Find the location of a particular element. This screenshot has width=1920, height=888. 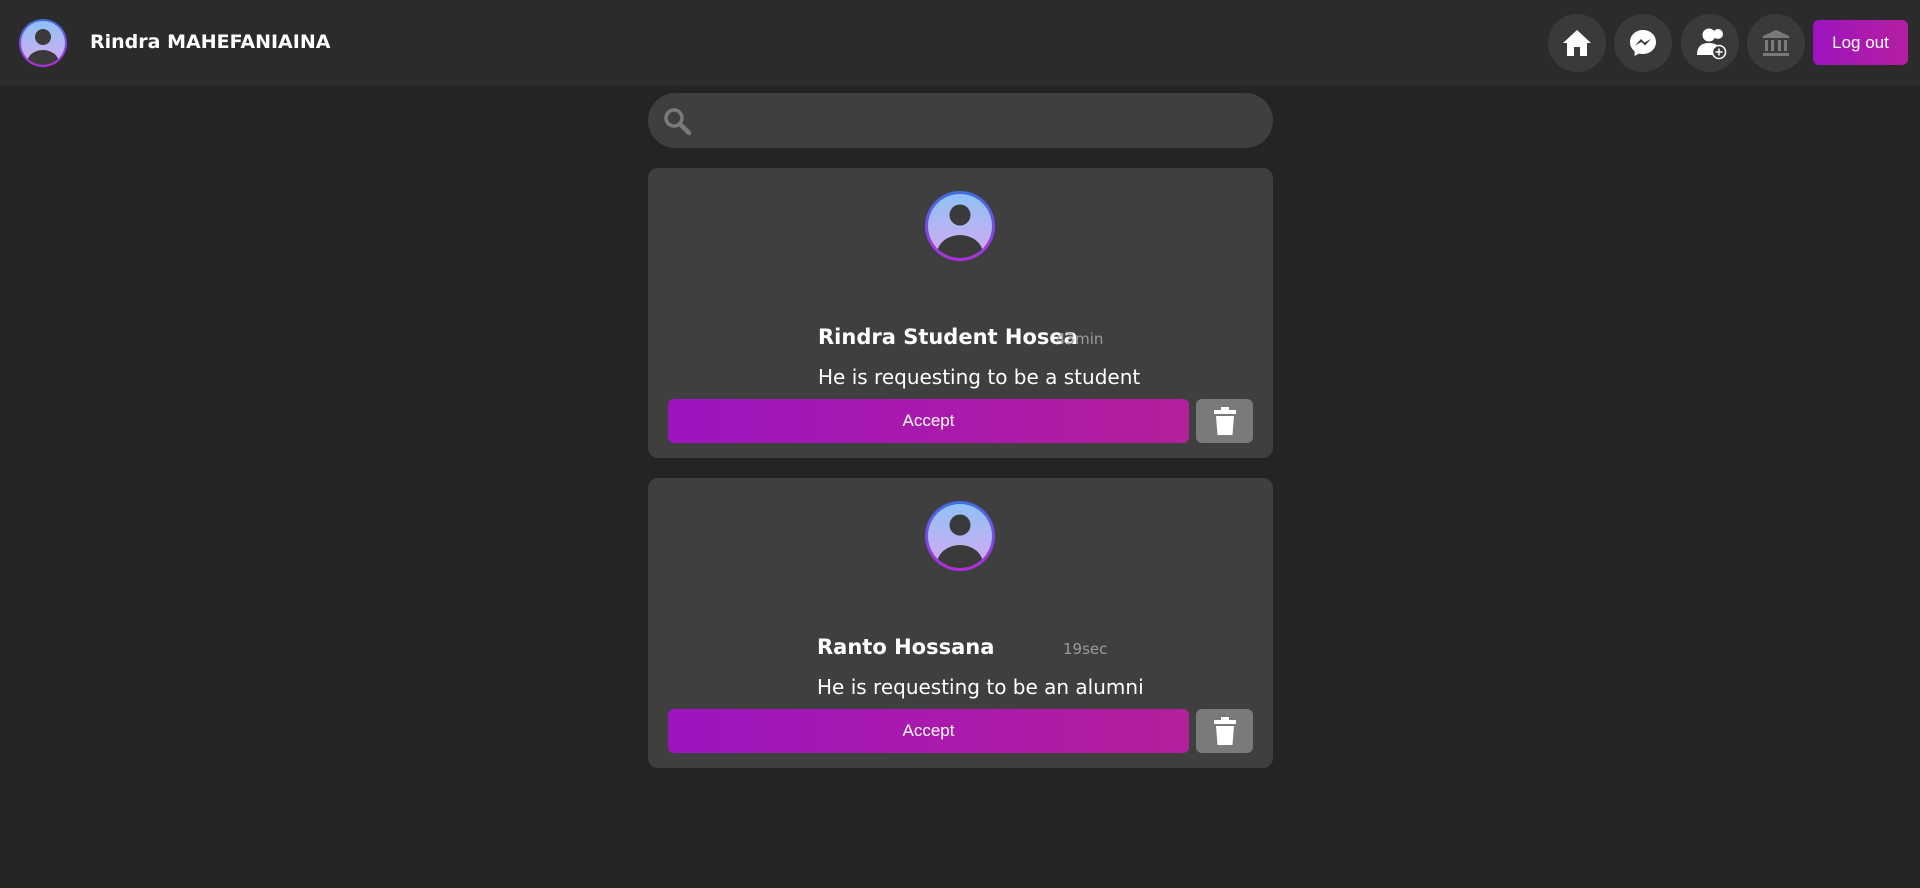

requester-name: Rindra Student Hosea is located at coordinates (948, 337).